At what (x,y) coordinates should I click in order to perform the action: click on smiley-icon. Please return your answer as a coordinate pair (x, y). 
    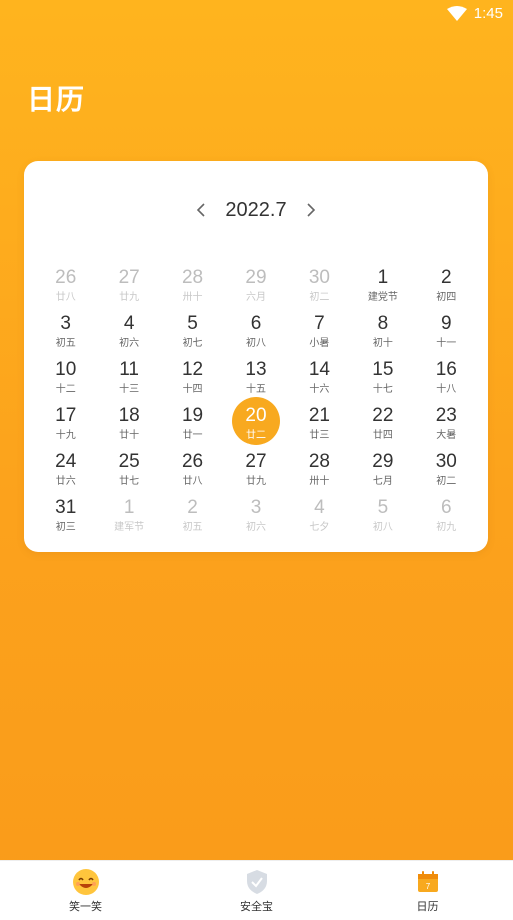
    Looking at the image, I should click on (86, 882).